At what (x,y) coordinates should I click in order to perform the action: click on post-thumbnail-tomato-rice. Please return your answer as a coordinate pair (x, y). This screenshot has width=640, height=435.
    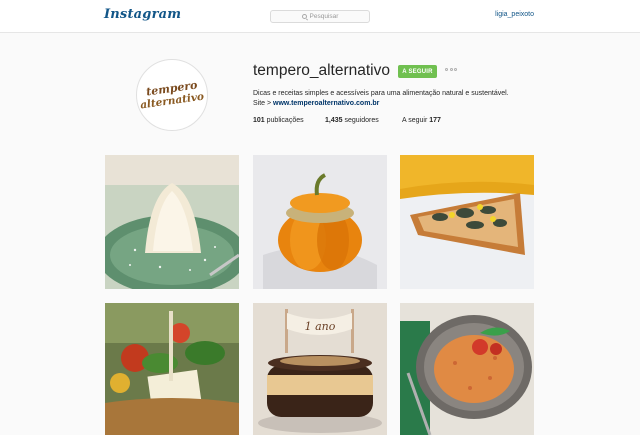
    Looking at the image, I should click on (467, 369).